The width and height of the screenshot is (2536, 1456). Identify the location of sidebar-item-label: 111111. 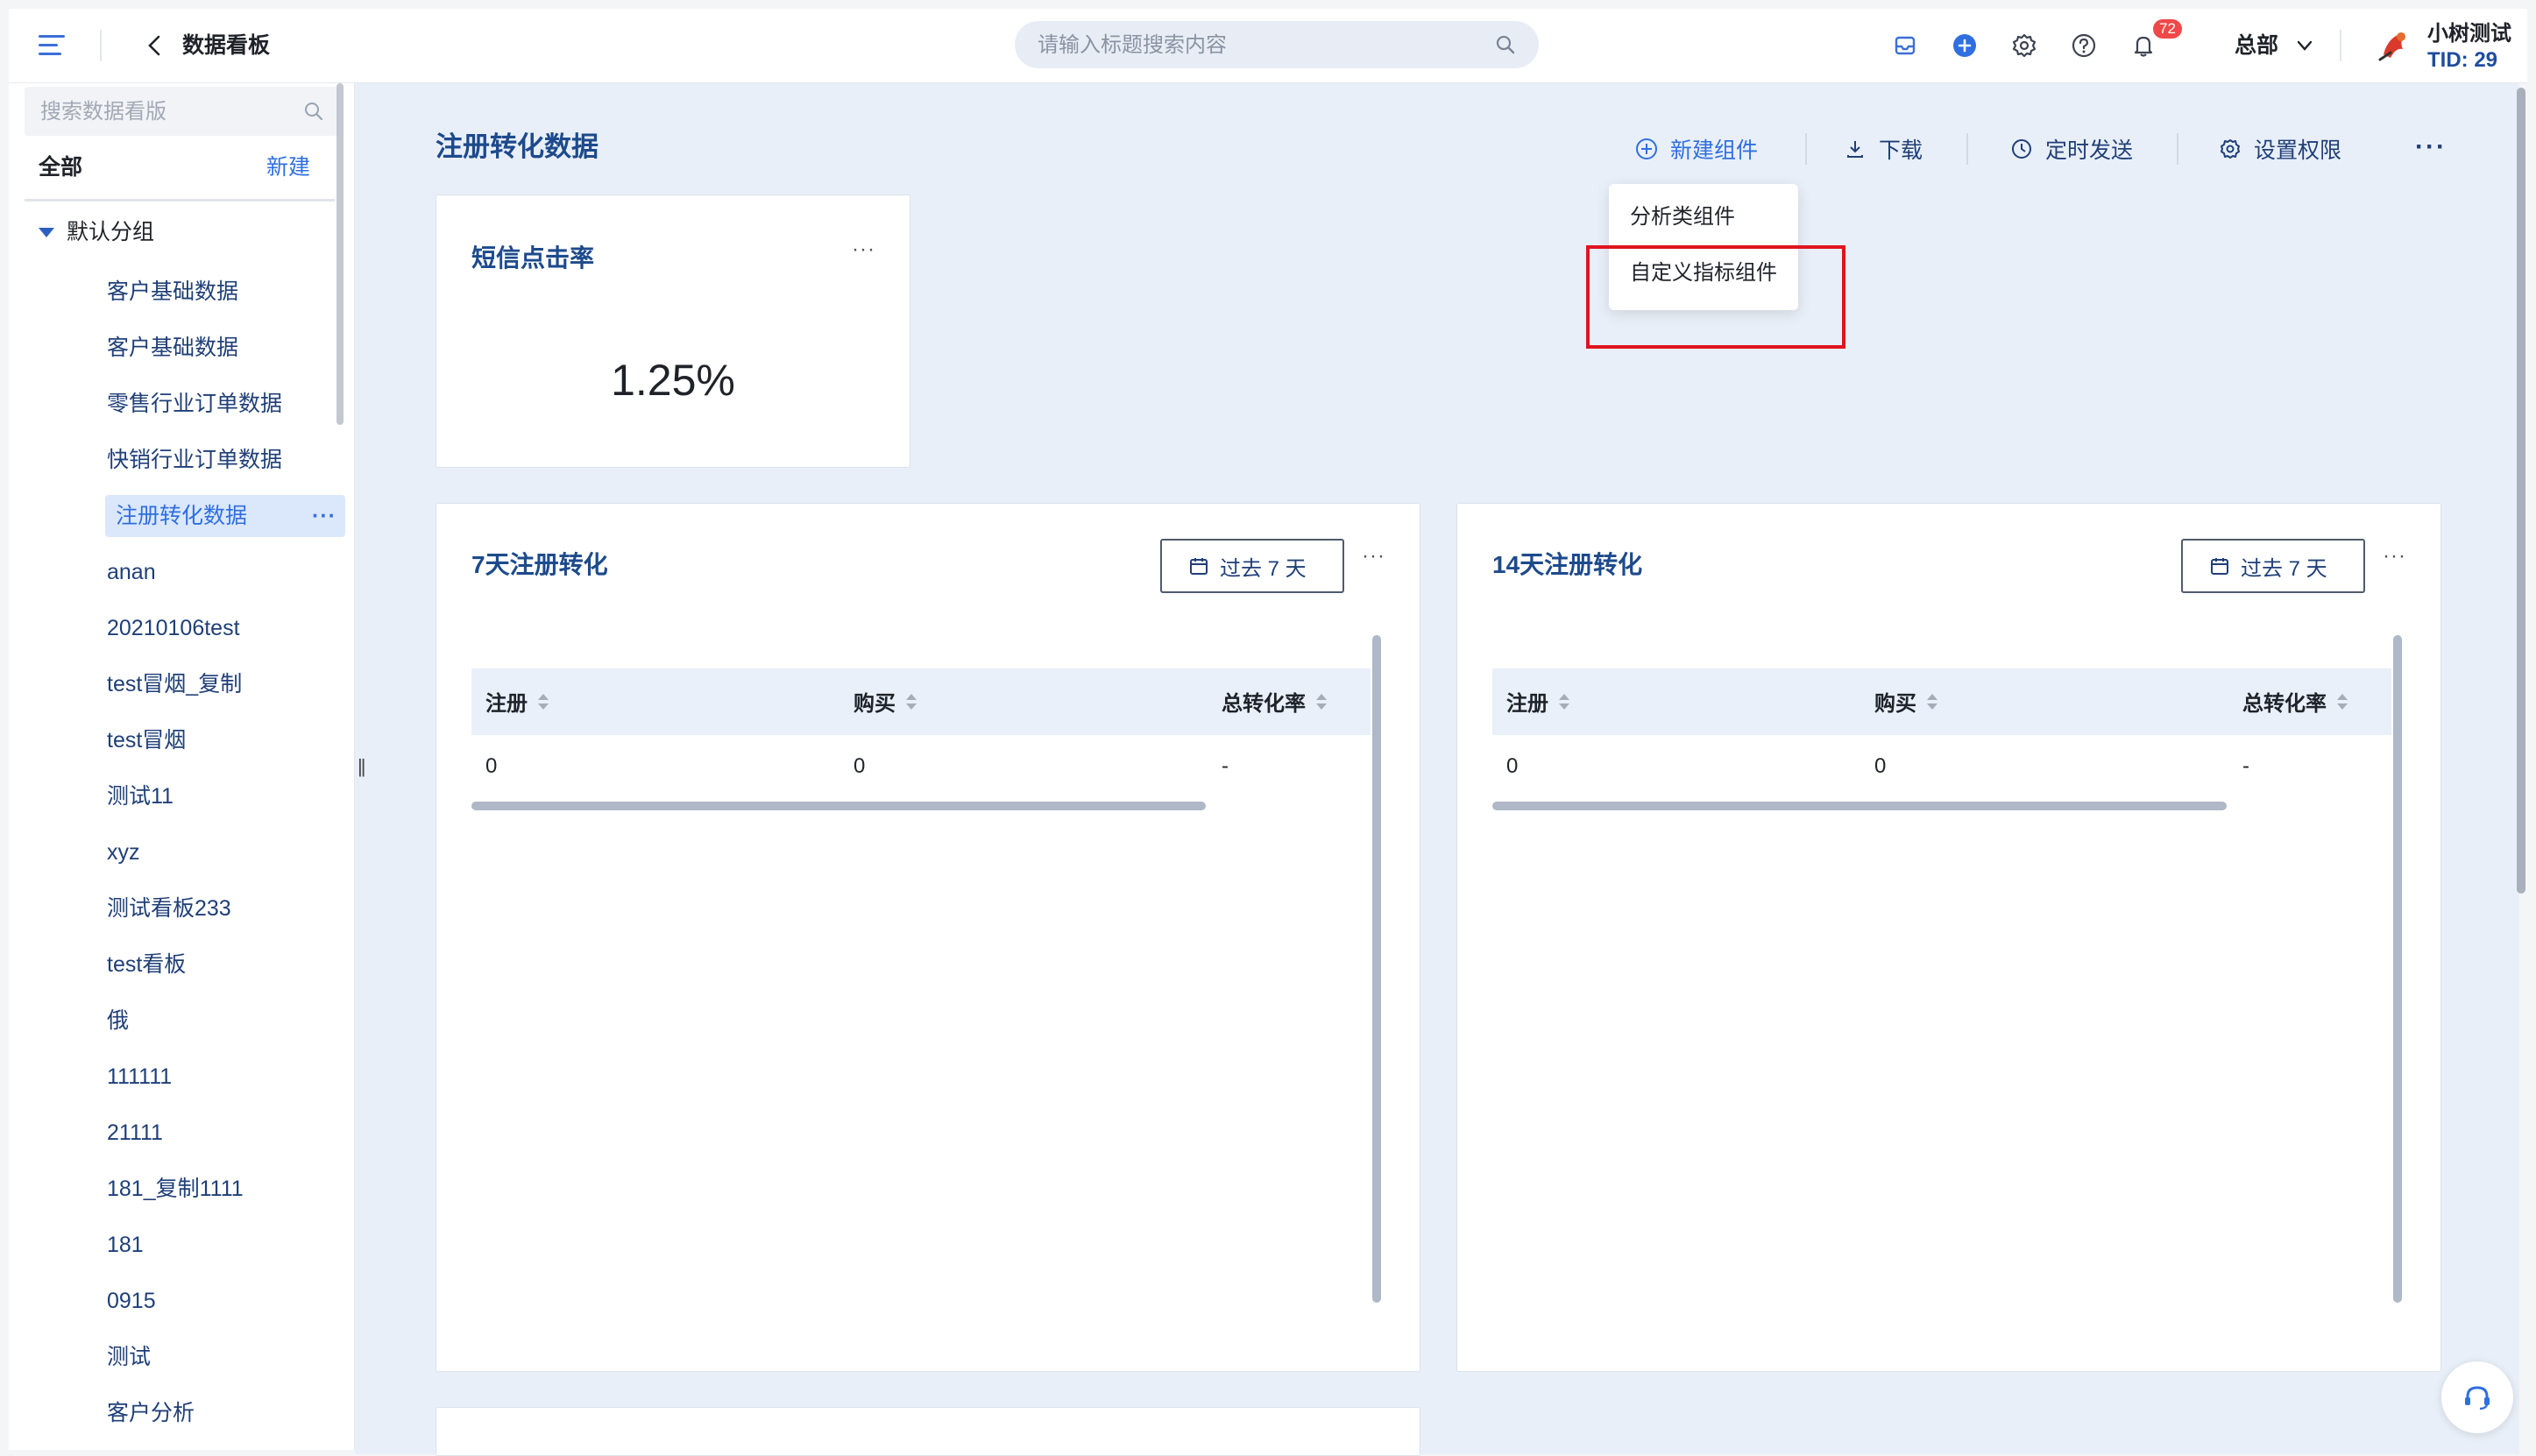
(140, 1076).